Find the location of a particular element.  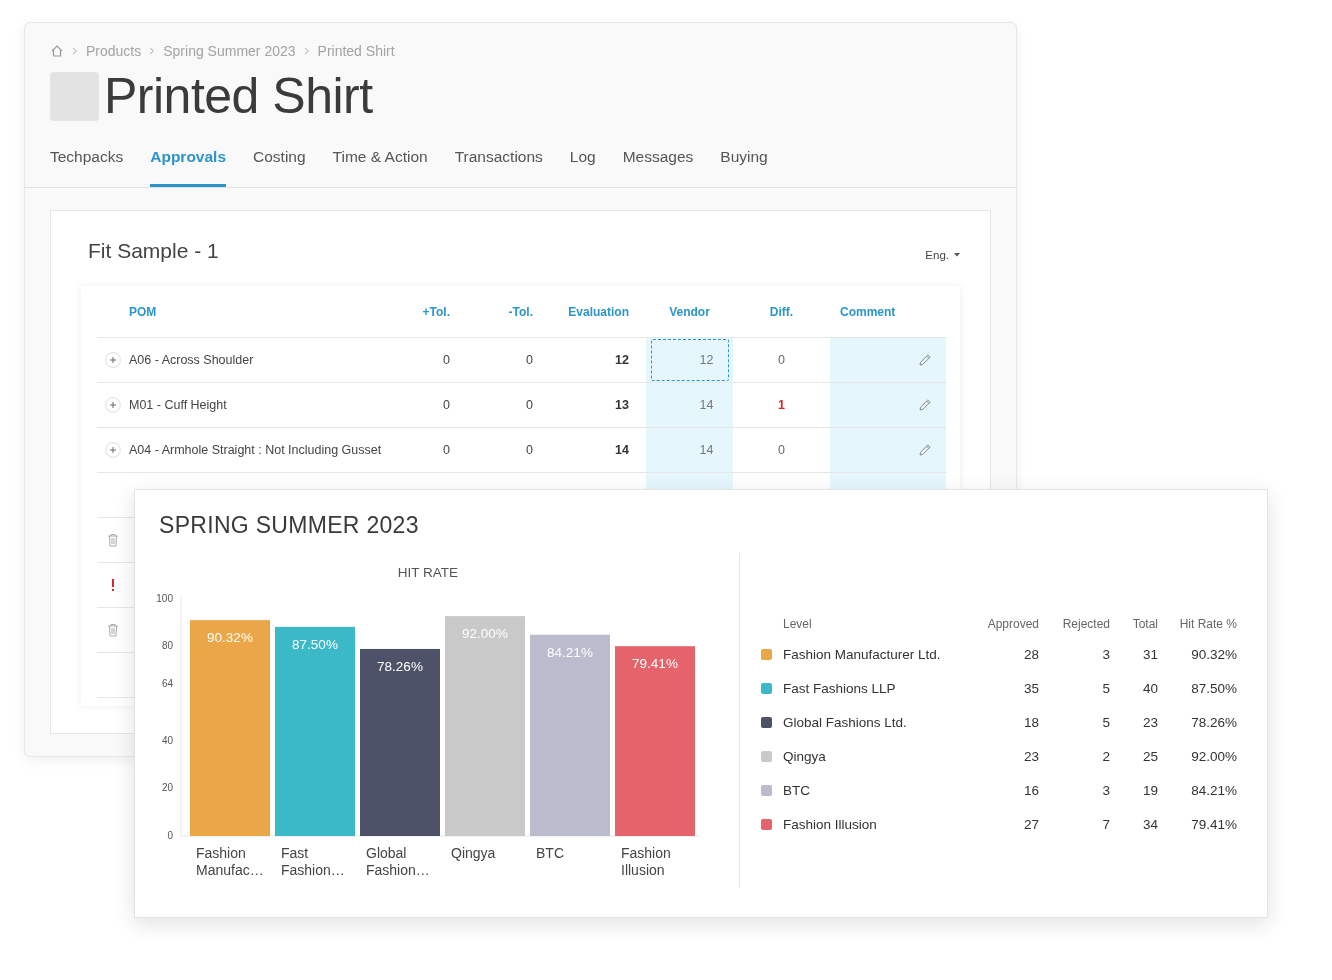

table-cell-text: 40 is located at coordinates (1149, 688).